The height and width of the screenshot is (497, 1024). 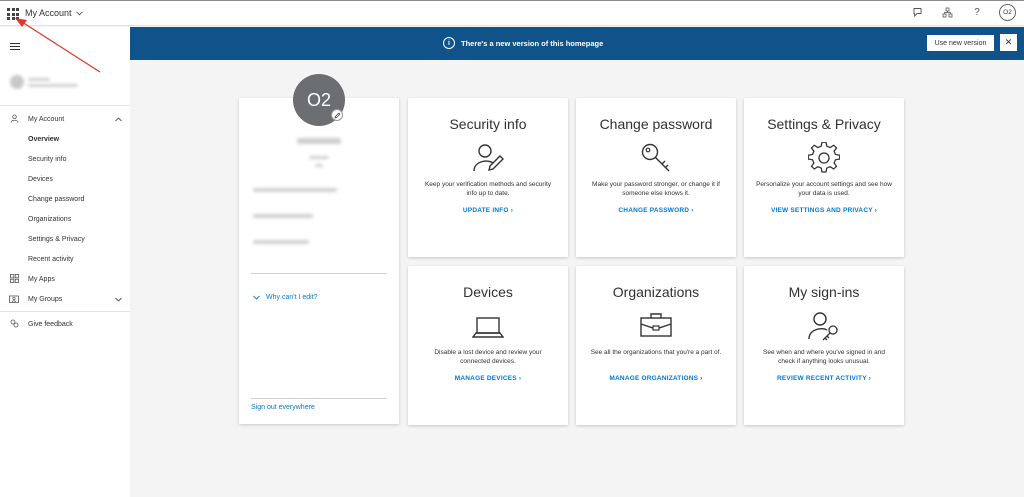 What do you see at coordinates (823, 326) in the screenshot?
I see `user-key-icon` at bounding box center [823, 326].